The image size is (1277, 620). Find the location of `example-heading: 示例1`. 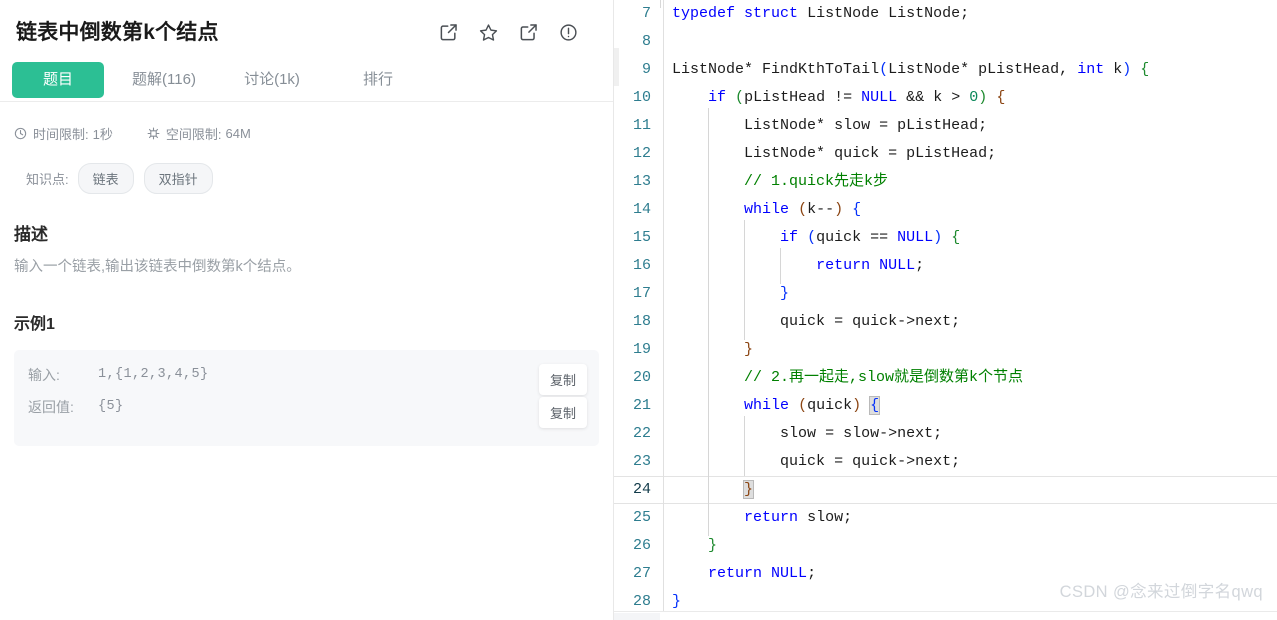

example-heading: 示例1 is located at coordinates (34, 324).